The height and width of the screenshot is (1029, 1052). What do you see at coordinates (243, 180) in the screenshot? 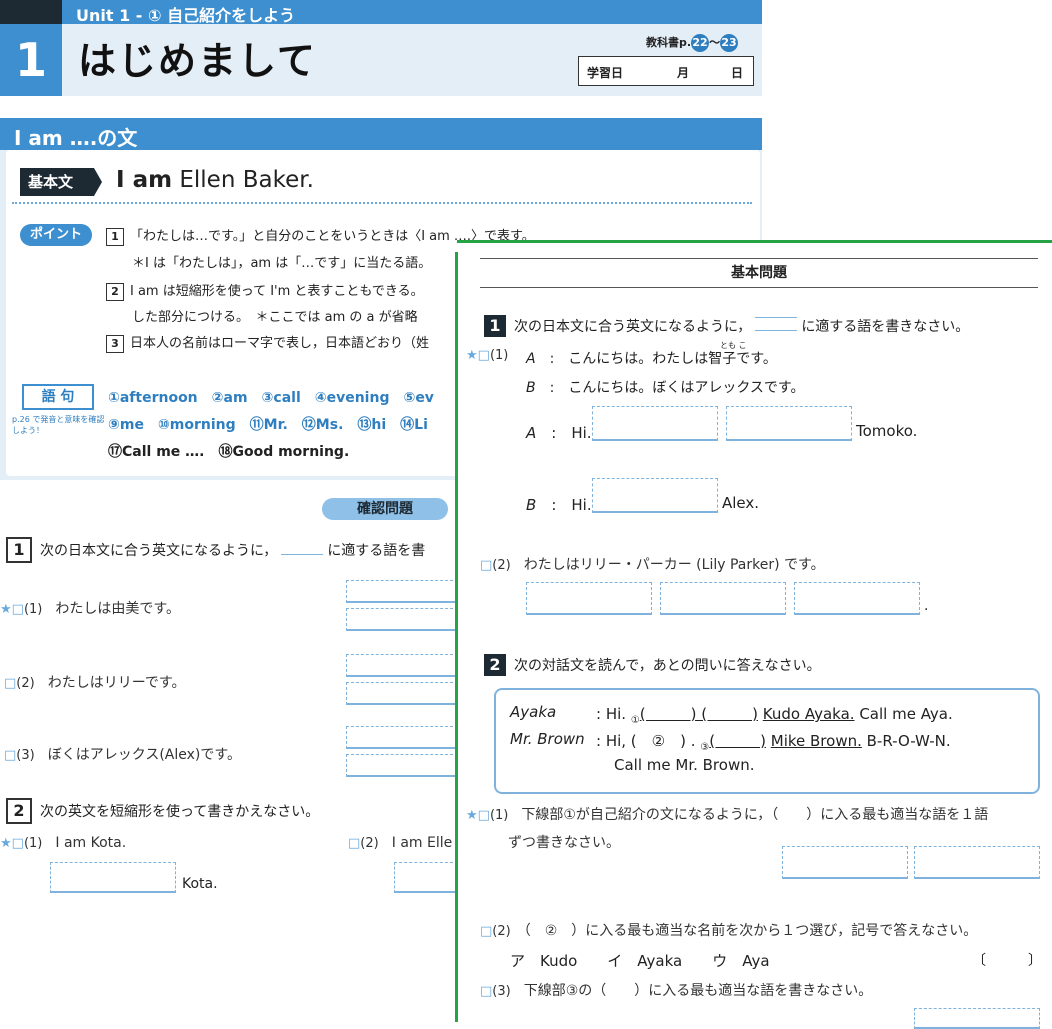
I see `kihonbun-rest: Ellen Baker.` at bounding box center [243, 180].